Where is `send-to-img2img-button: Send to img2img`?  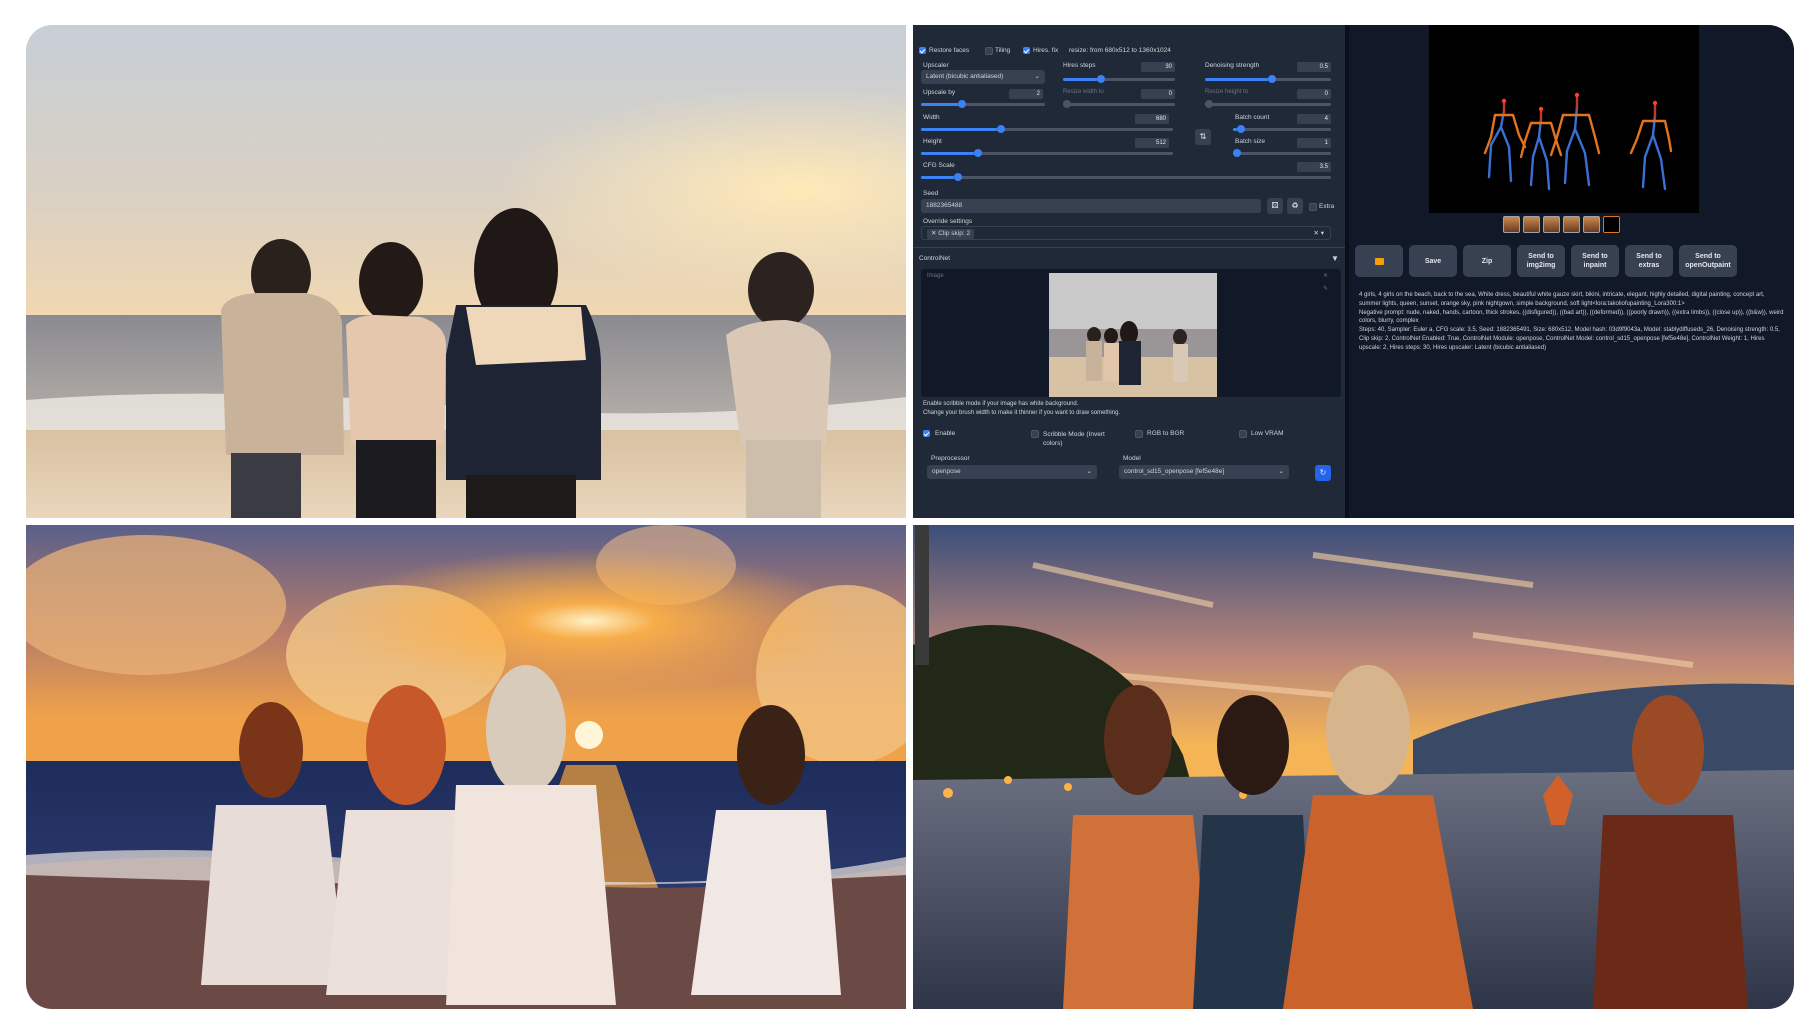
send-to-img2img-button: Send to img2img is located at coordinates (1541, 261).